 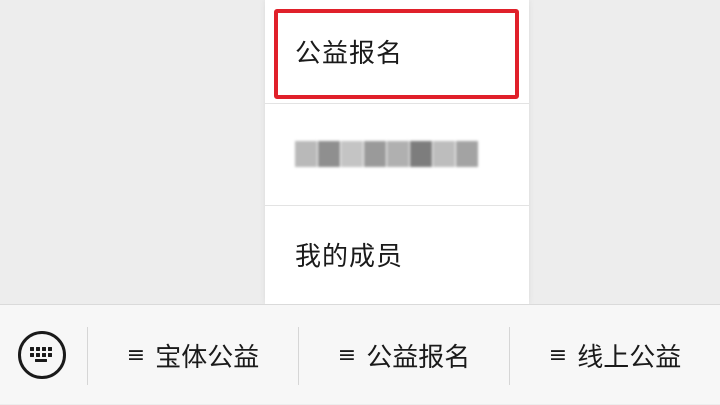 What do you see at coordinates (349, 54) in the screenshot?
I see `menu-item-label: 公益报名` at bounding box center [349, 54].